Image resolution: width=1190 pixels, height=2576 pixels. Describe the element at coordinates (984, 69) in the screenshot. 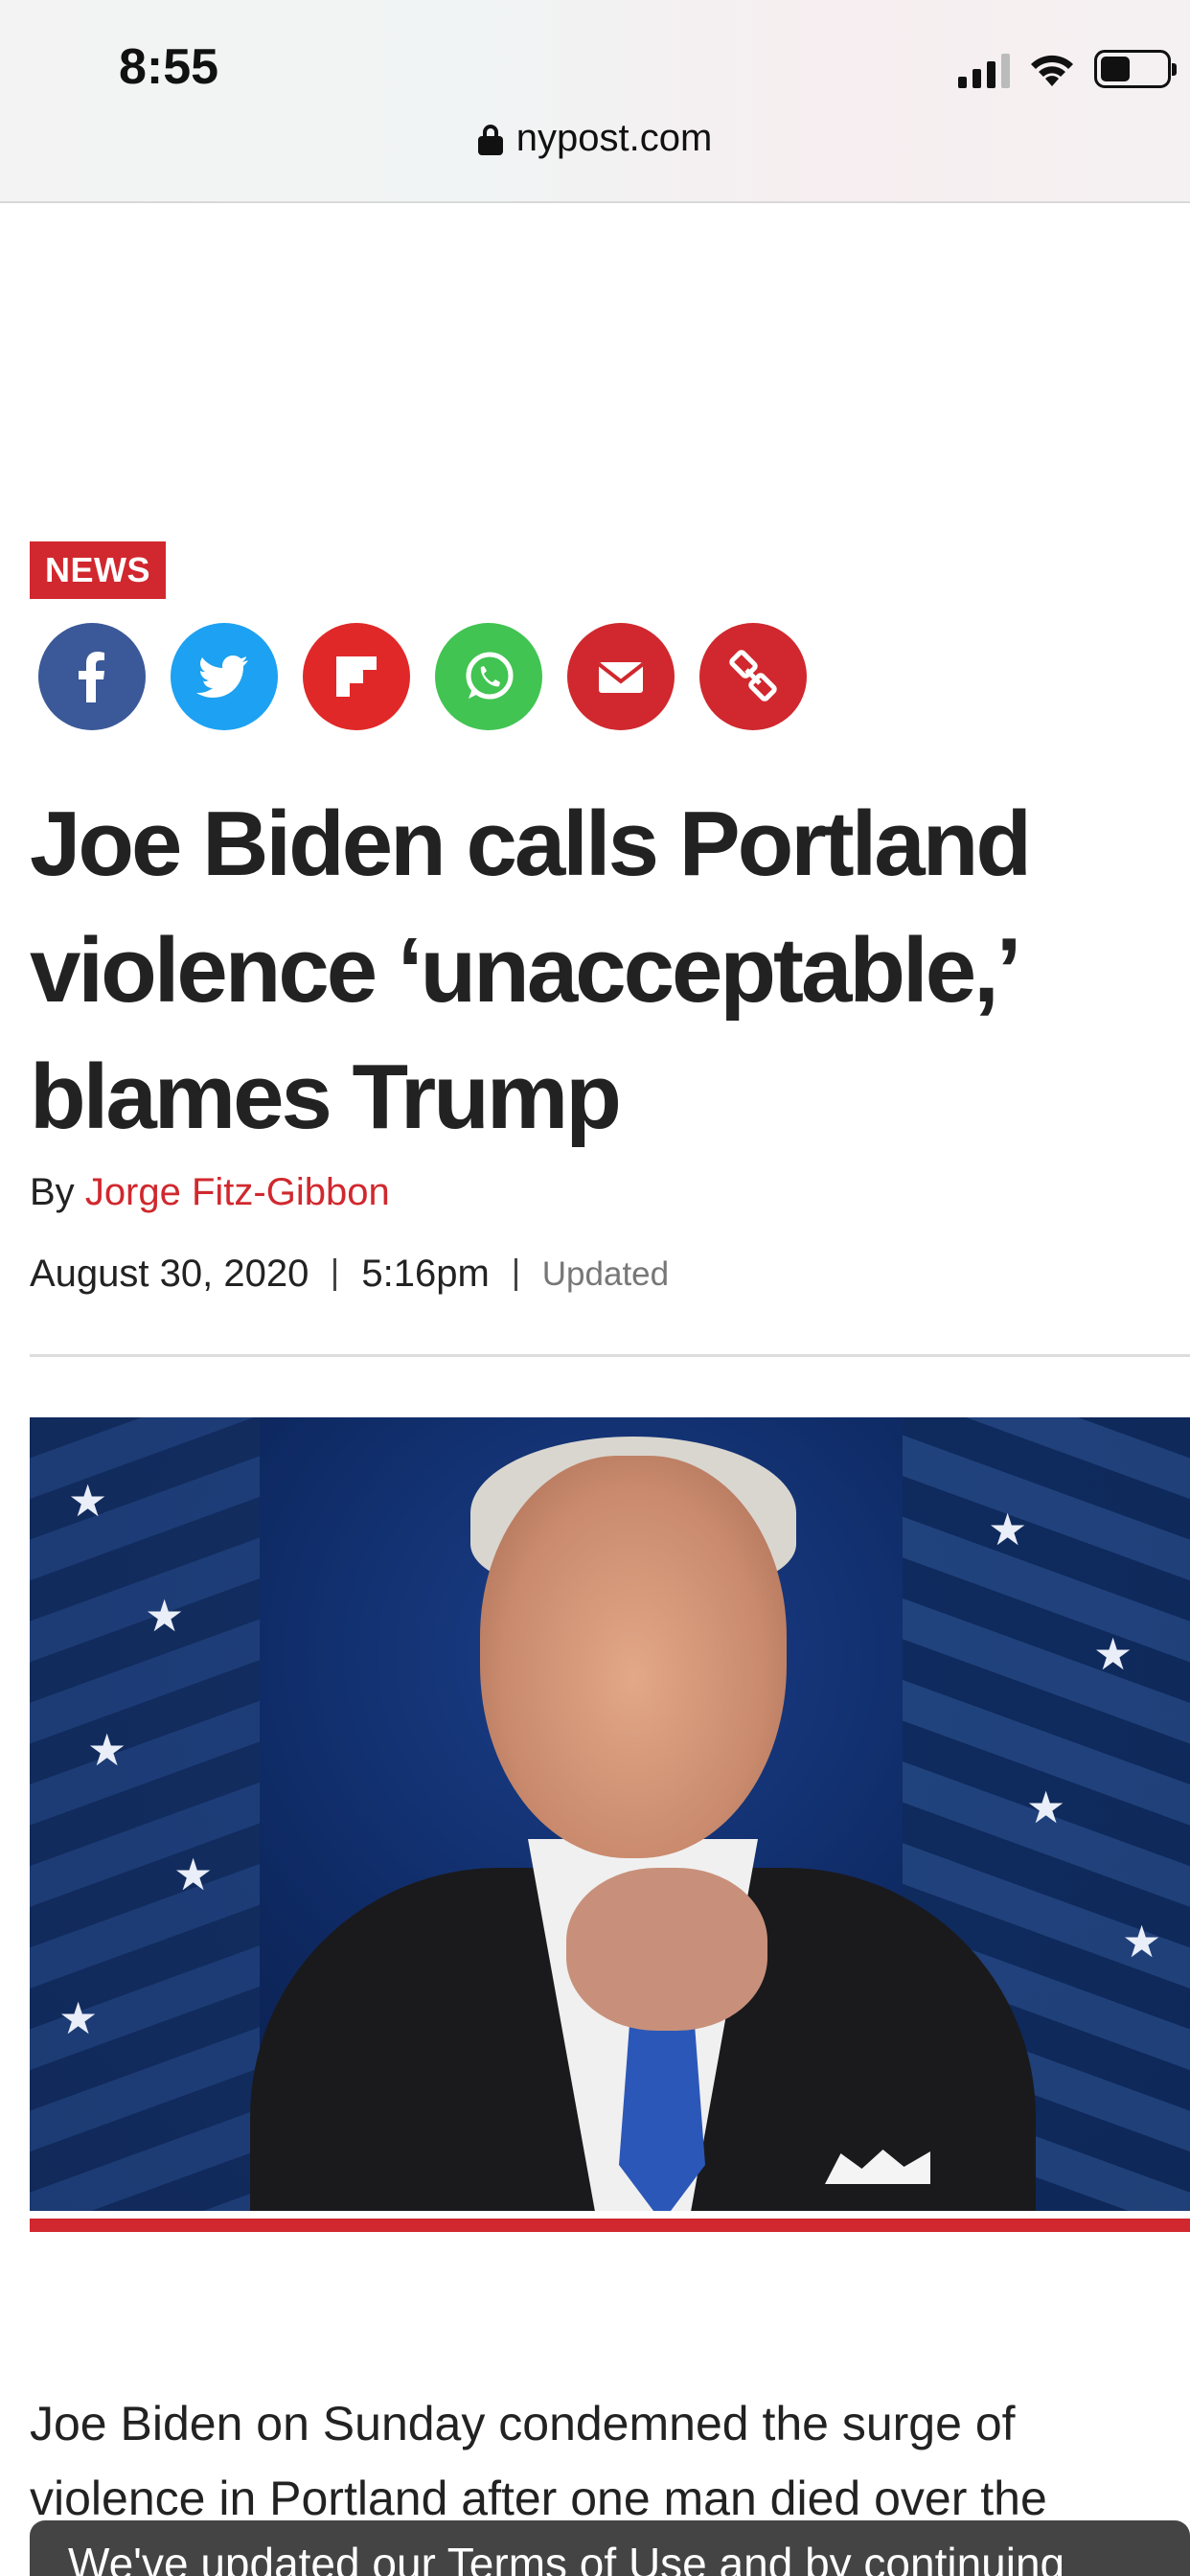

I see `cellular-signal-icon` at that location.